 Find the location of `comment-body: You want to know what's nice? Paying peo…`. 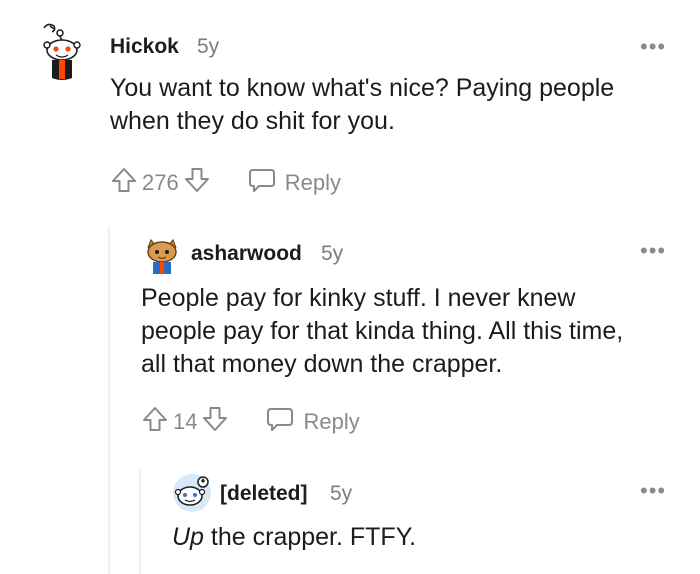

comment-body: You want to know what's nice? Paying peo… is located at coordinates (362, 105).